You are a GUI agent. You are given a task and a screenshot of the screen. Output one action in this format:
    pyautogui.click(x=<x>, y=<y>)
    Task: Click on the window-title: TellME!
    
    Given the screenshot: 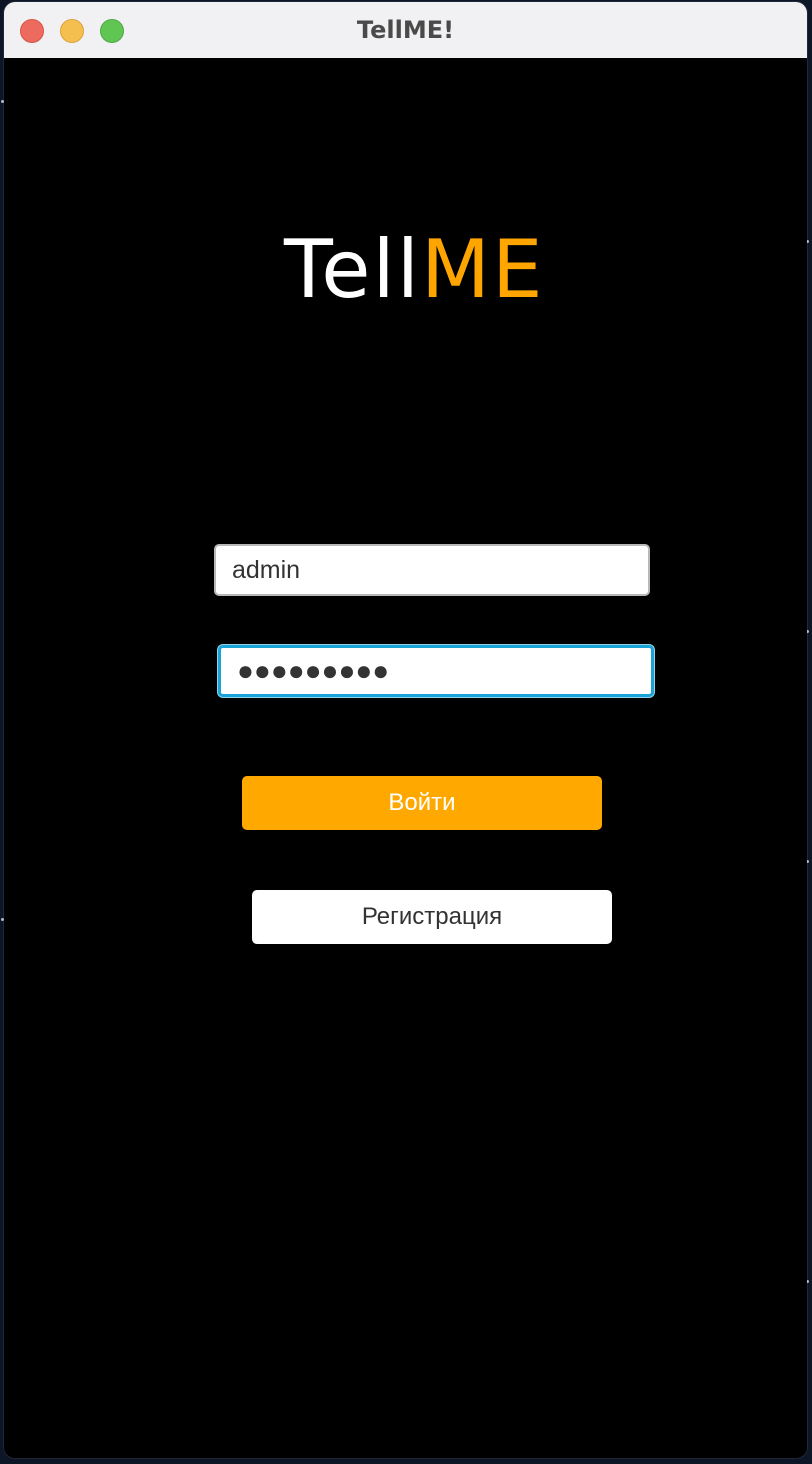 What is the action you would take?
    pyautogui.click(x=405, y=30)
    